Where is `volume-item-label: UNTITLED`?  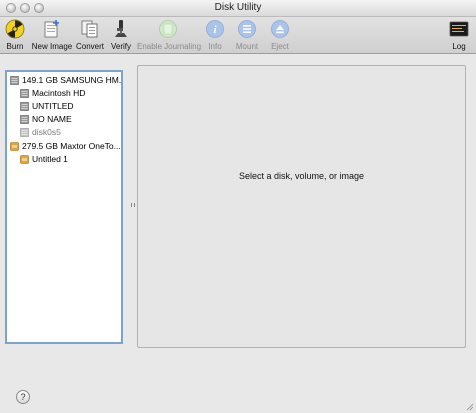 volume-item-label: UNTITLED is located at coordinates (53, 106).